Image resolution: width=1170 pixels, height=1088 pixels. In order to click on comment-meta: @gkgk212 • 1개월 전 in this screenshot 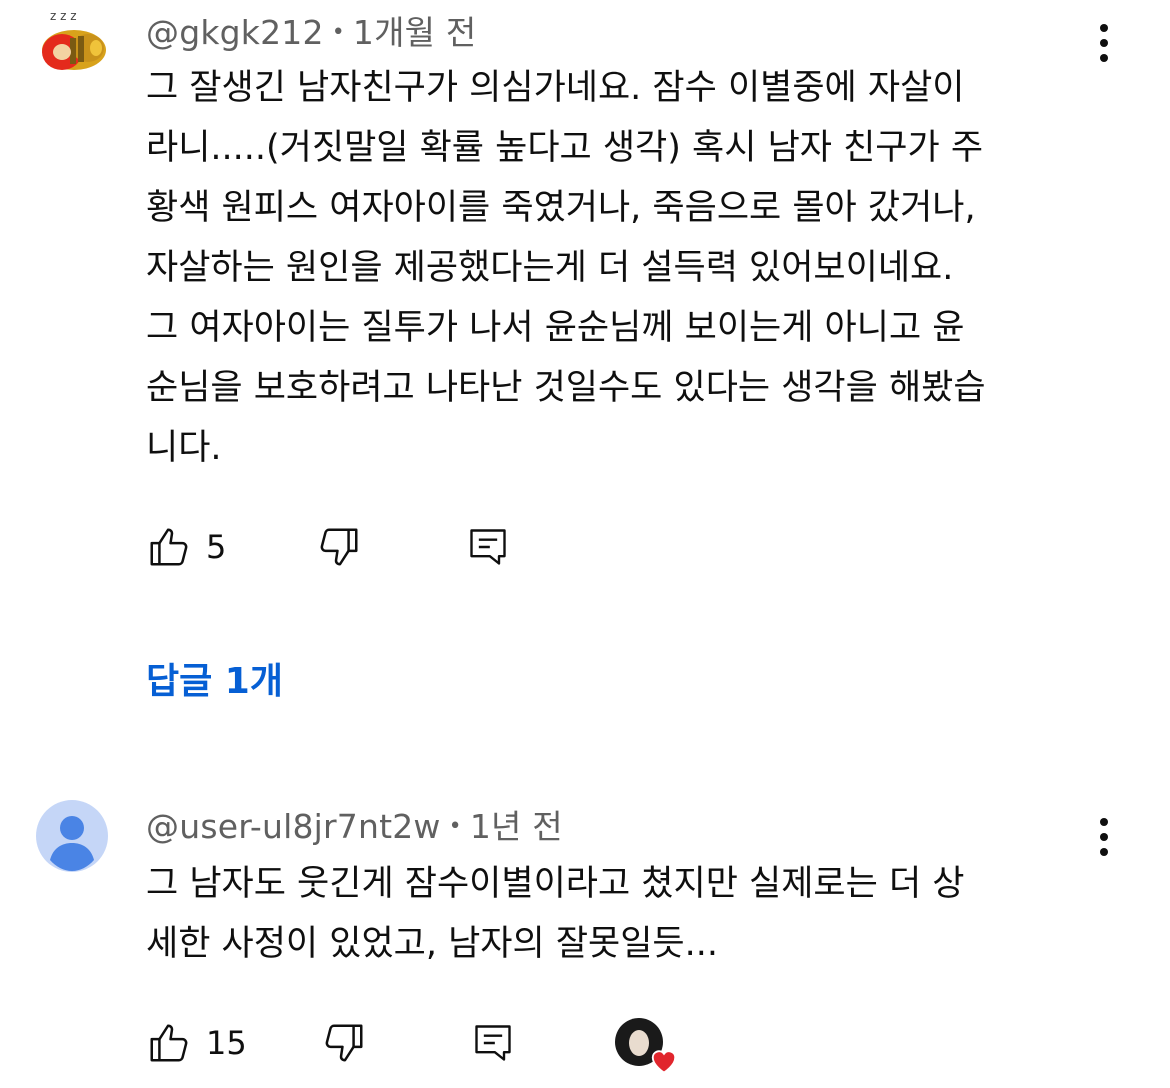, I will do `click(311, 30)`.